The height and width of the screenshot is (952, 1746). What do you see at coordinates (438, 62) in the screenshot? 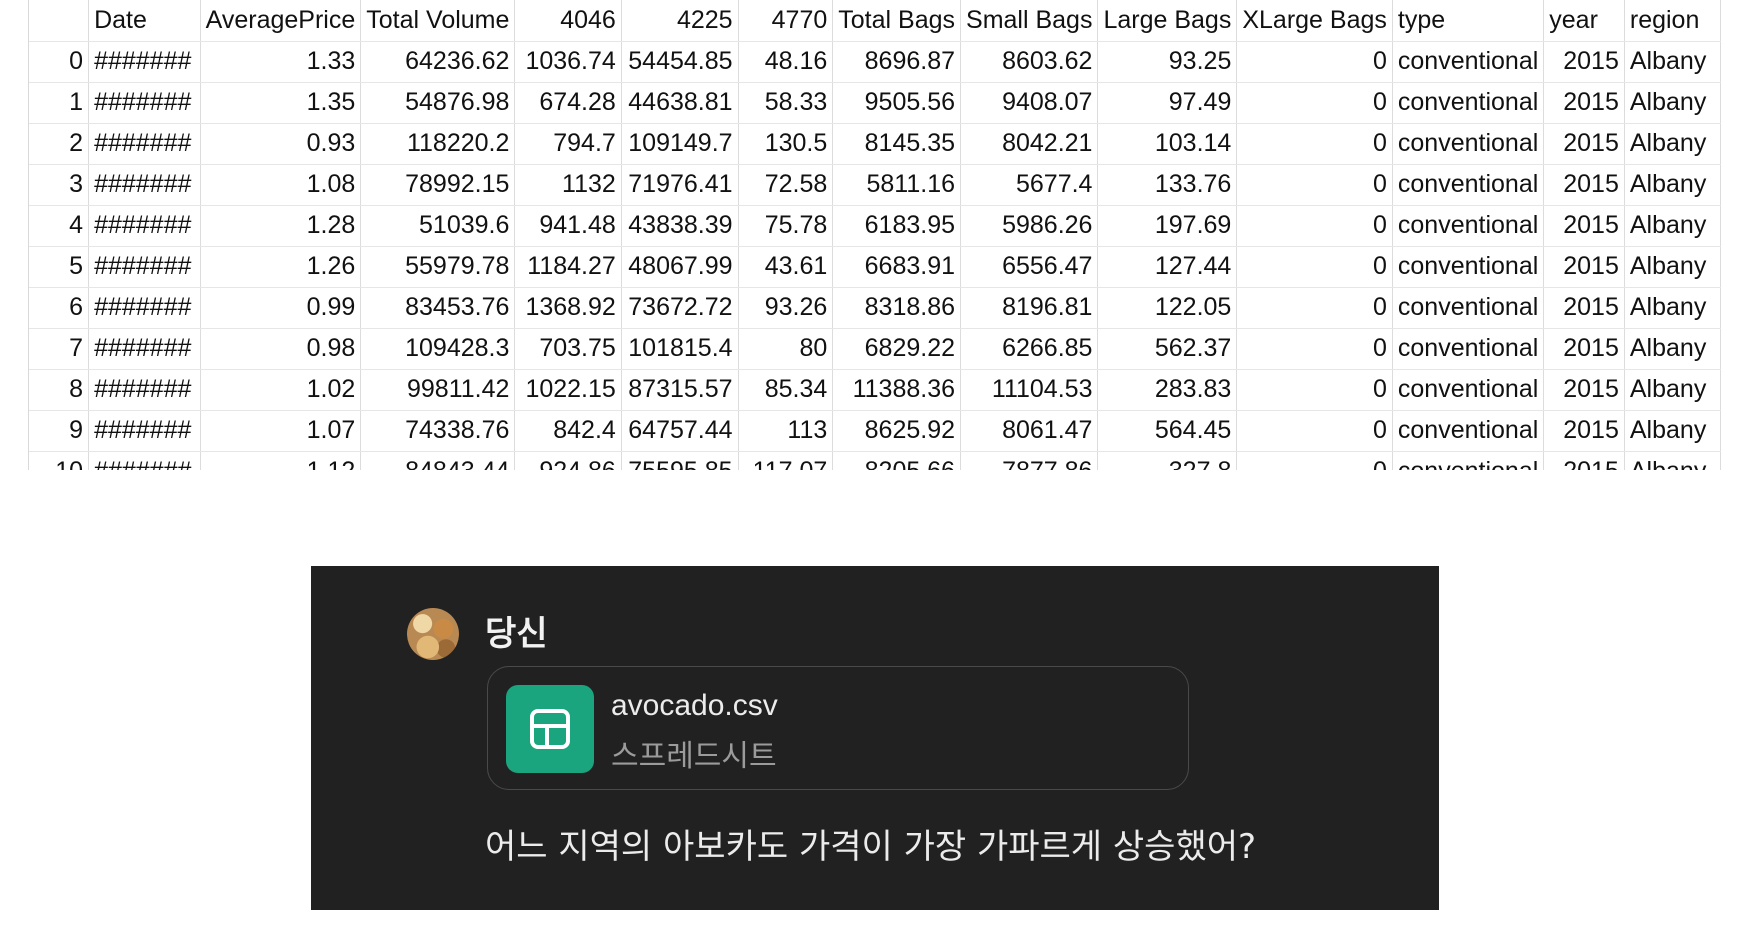
I see `table-cell: 64236.62` at bounding box center [438, 62].